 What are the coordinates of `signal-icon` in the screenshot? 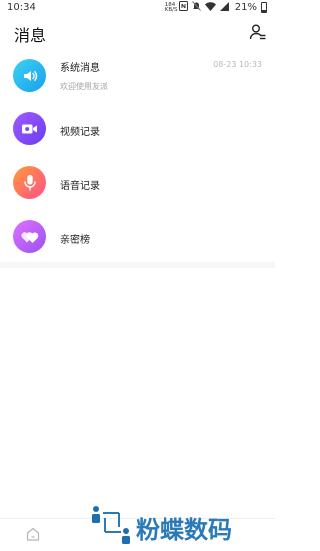 It's located at (224, 7).